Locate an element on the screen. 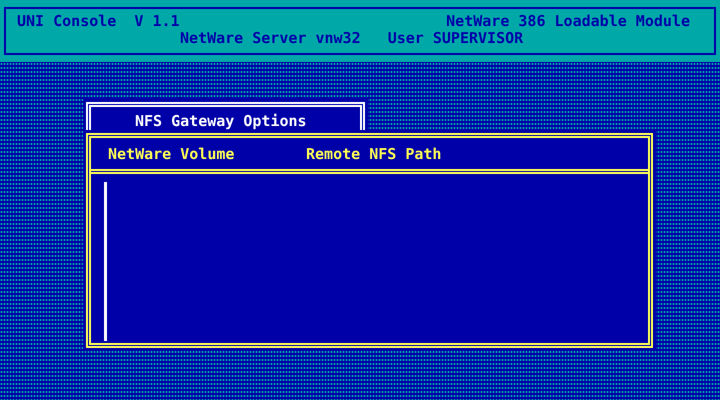 The image size is (720, 400). module-label: NetWare 386 Loadable Module is located at coordinates (568, 21).